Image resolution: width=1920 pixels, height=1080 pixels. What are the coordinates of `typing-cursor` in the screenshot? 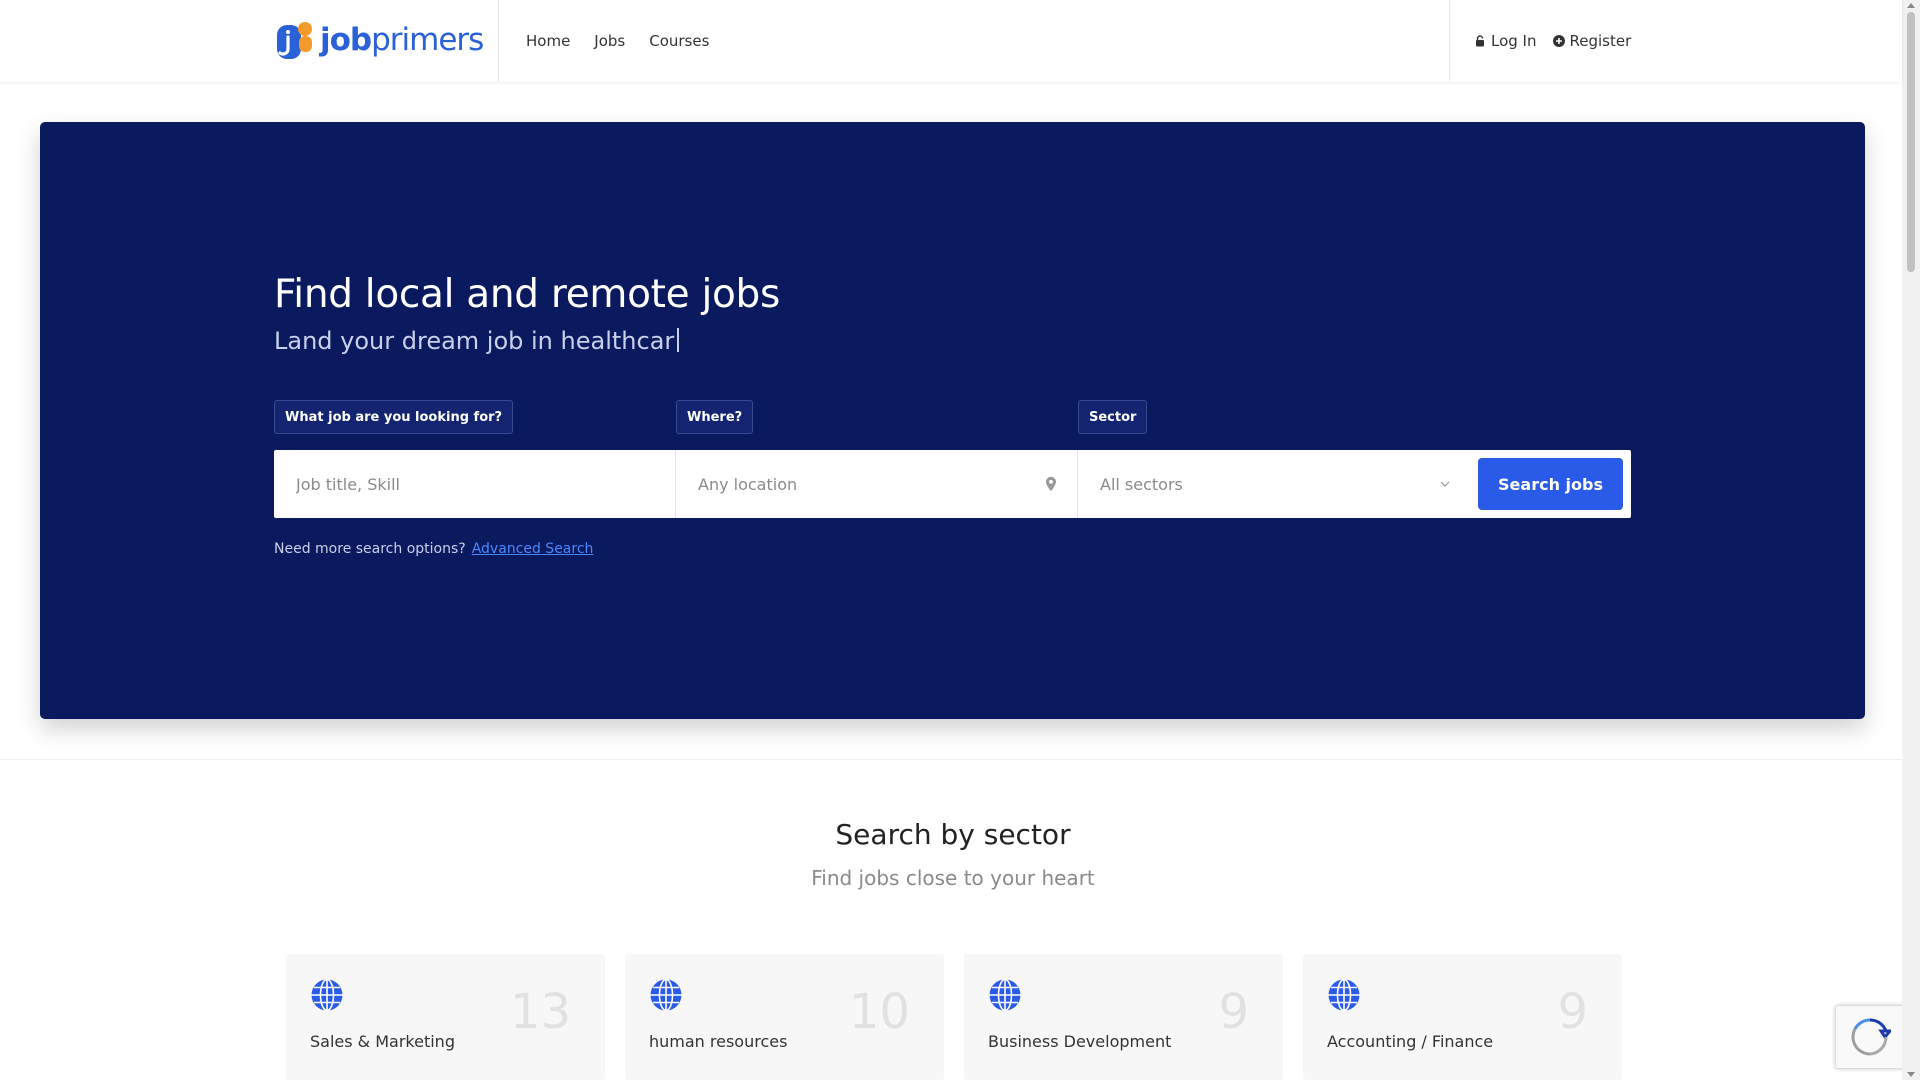 It's located at (678, 340).